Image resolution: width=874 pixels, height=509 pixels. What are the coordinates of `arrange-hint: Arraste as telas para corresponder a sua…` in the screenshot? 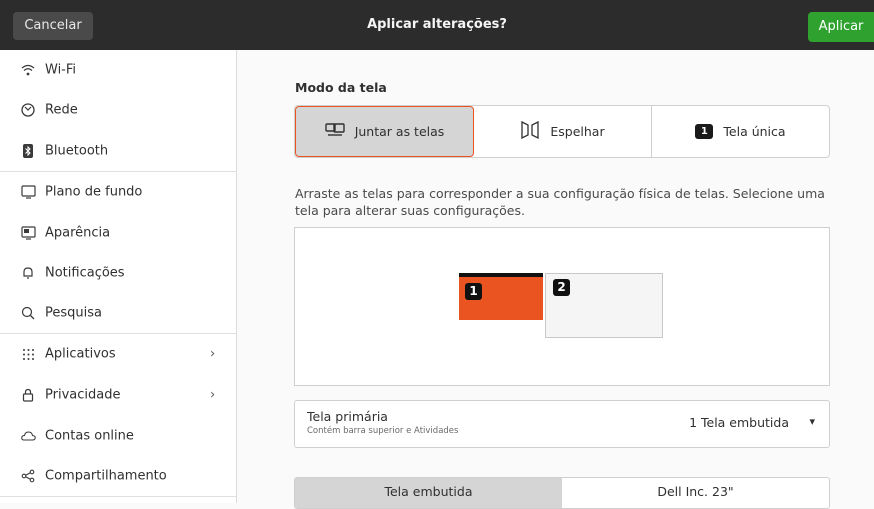 It's located at (560, 202).